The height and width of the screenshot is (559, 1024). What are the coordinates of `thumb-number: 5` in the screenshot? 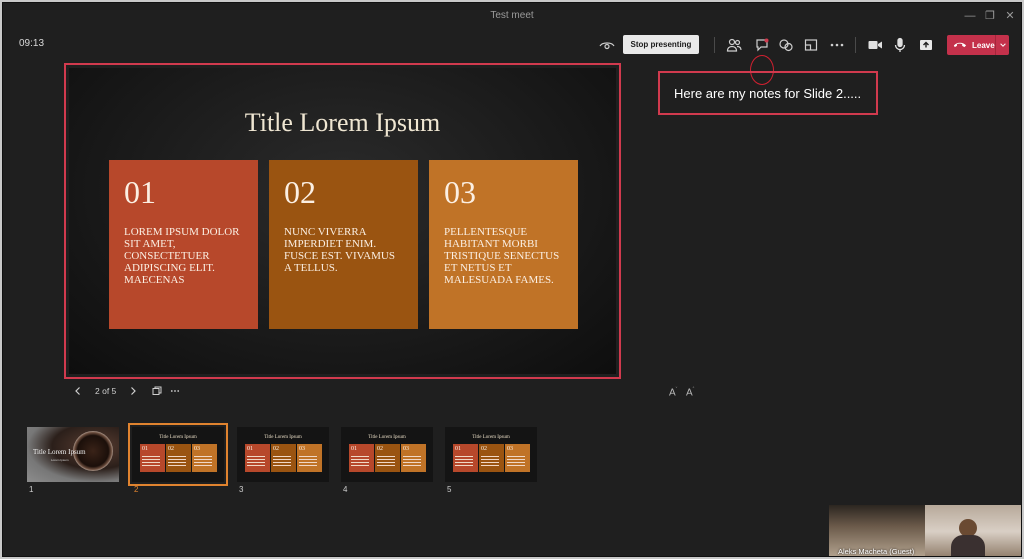 It's located at (449, 489).